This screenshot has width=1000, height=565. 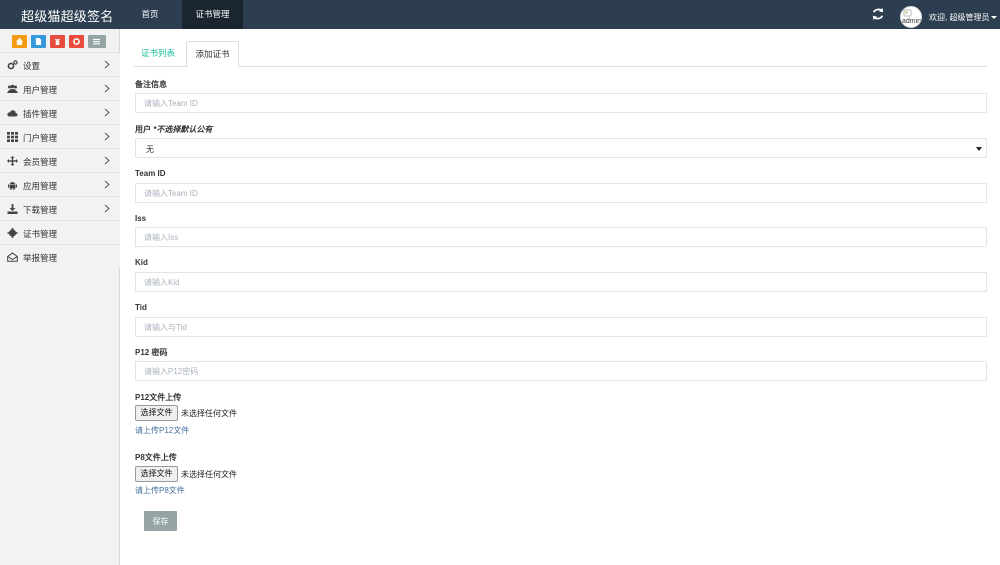 What do you see at coordinates (878, 14) in the screenshot?
I see `refresh-icon` at bounding box center [878, 14].